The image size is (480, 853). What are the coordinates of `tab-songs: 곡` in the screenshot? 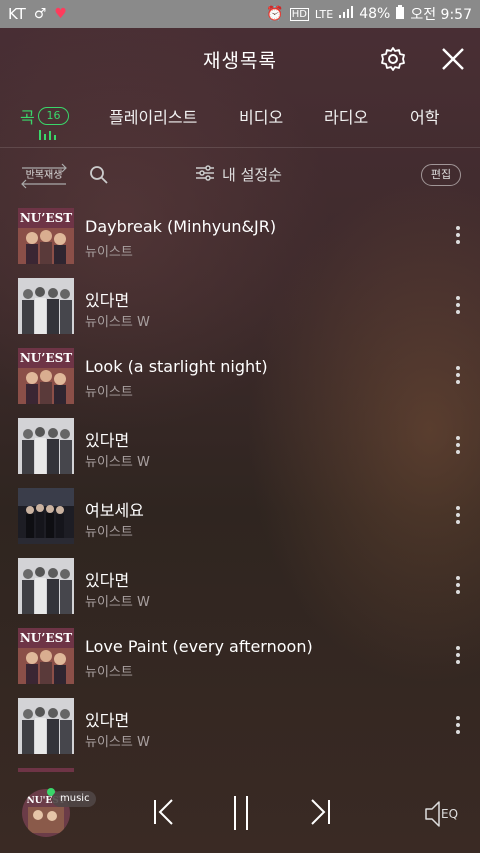 It's located at (27, 116).